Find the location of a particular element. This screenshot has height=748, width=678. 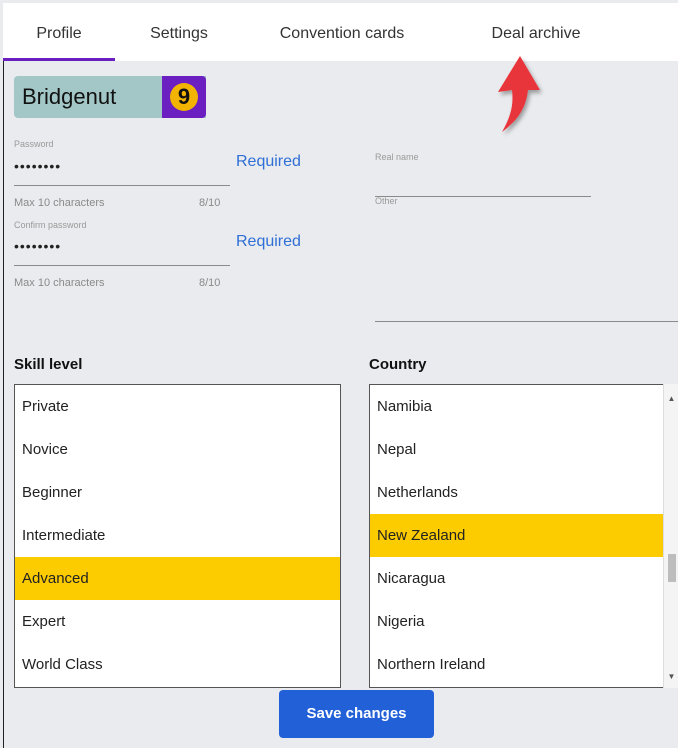

level-value: 9 is located at coordinates (184, 97).